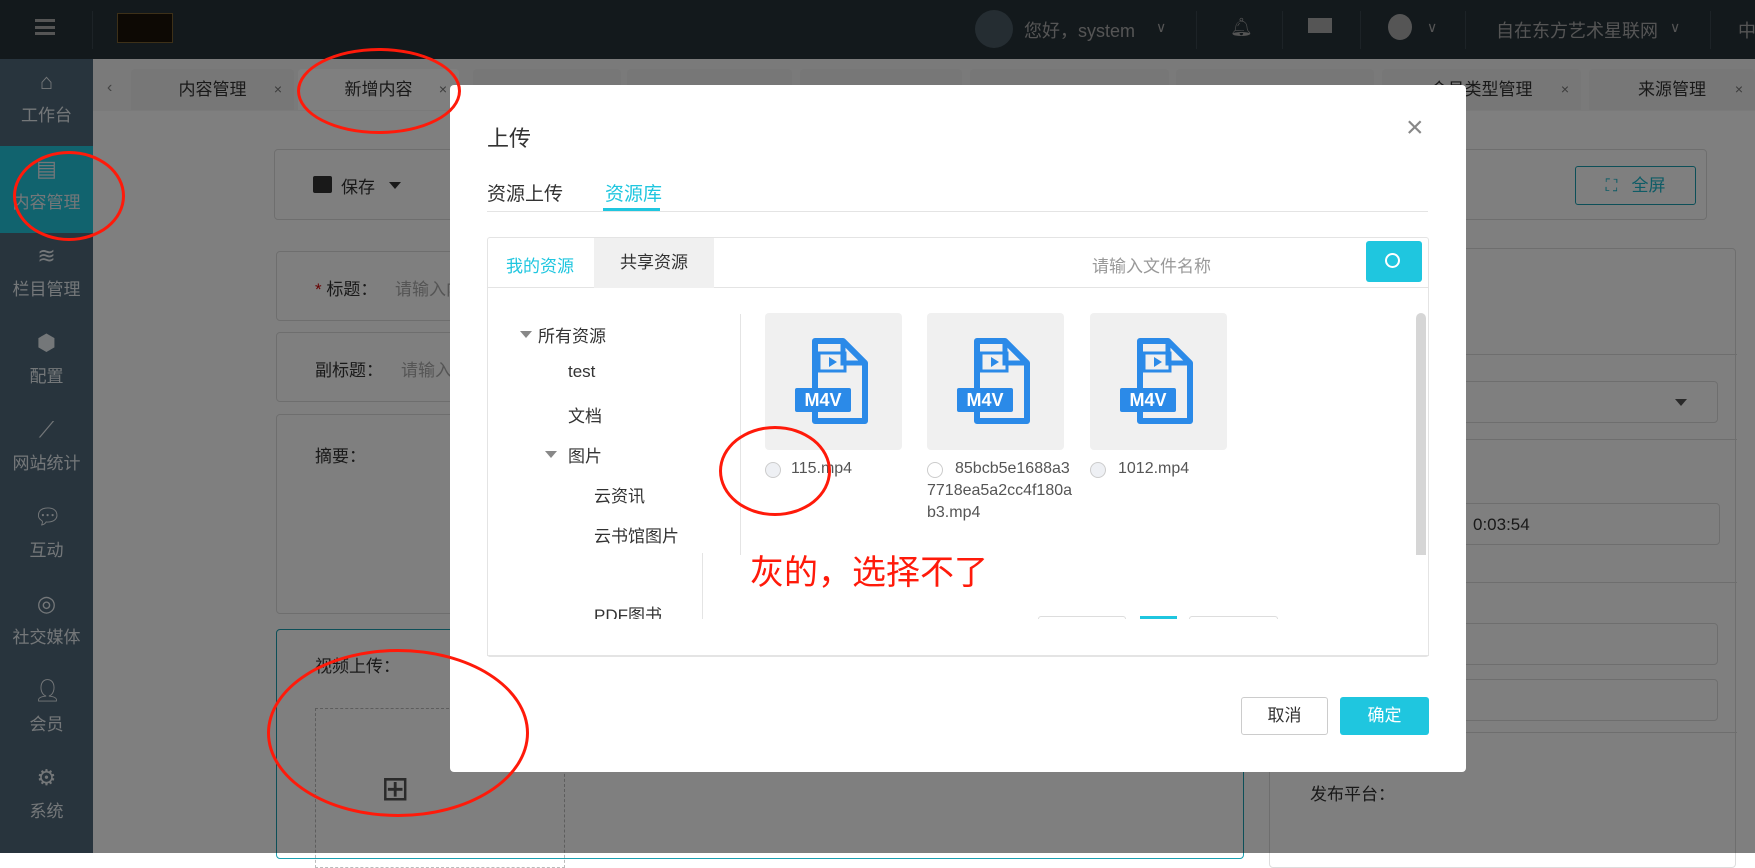 This screenshot has width=1755, height=868. I want to click on tree-node-all: 所有资源, so click(572, 334).